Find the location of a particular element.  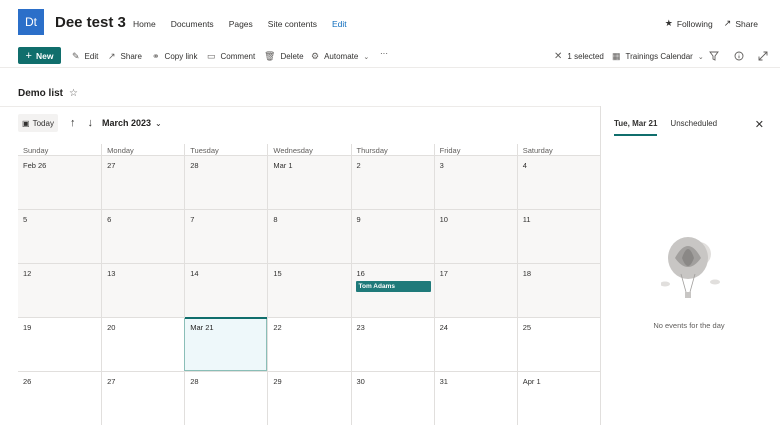

calendar-week: 26 27 28 29 30 31 Apr 1 is located at coordinates (309, 398).